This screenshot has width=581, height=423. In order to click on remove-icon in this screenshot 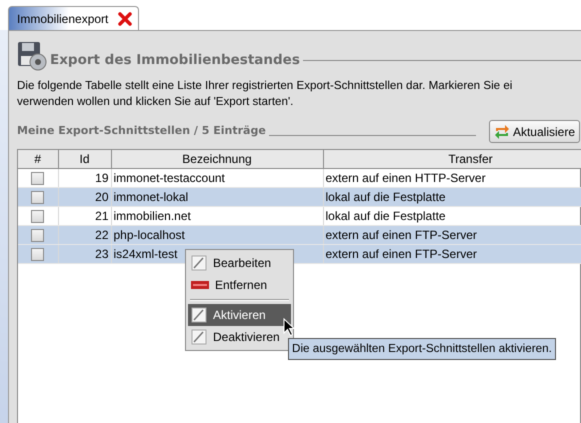, I will do `click(200, 285)`.